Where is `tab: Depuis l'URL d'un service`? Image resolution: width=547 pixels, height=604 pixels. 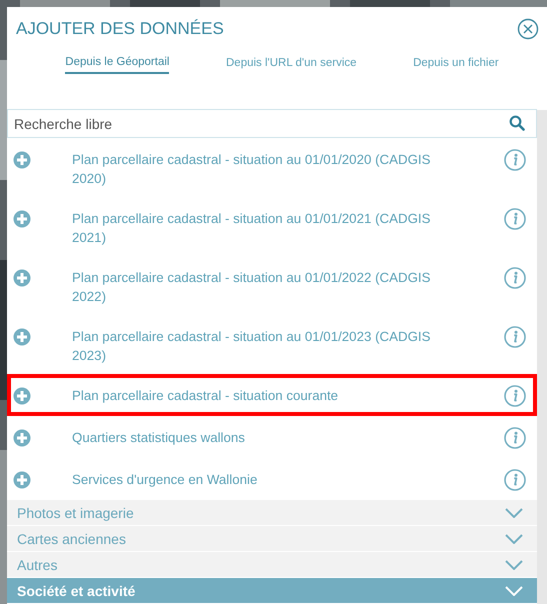 tab: Depuis l'URL d'un service is located at coordinates (291, 64).